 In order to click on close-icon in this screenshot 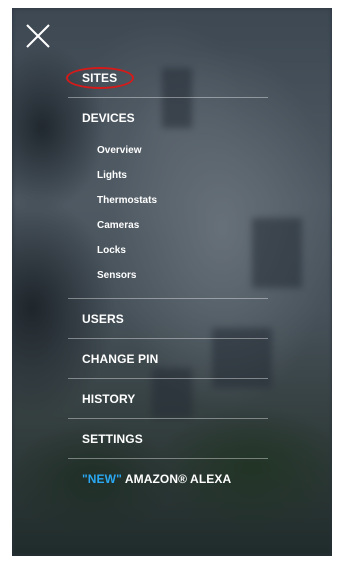, I will do `click(38, 36)`.